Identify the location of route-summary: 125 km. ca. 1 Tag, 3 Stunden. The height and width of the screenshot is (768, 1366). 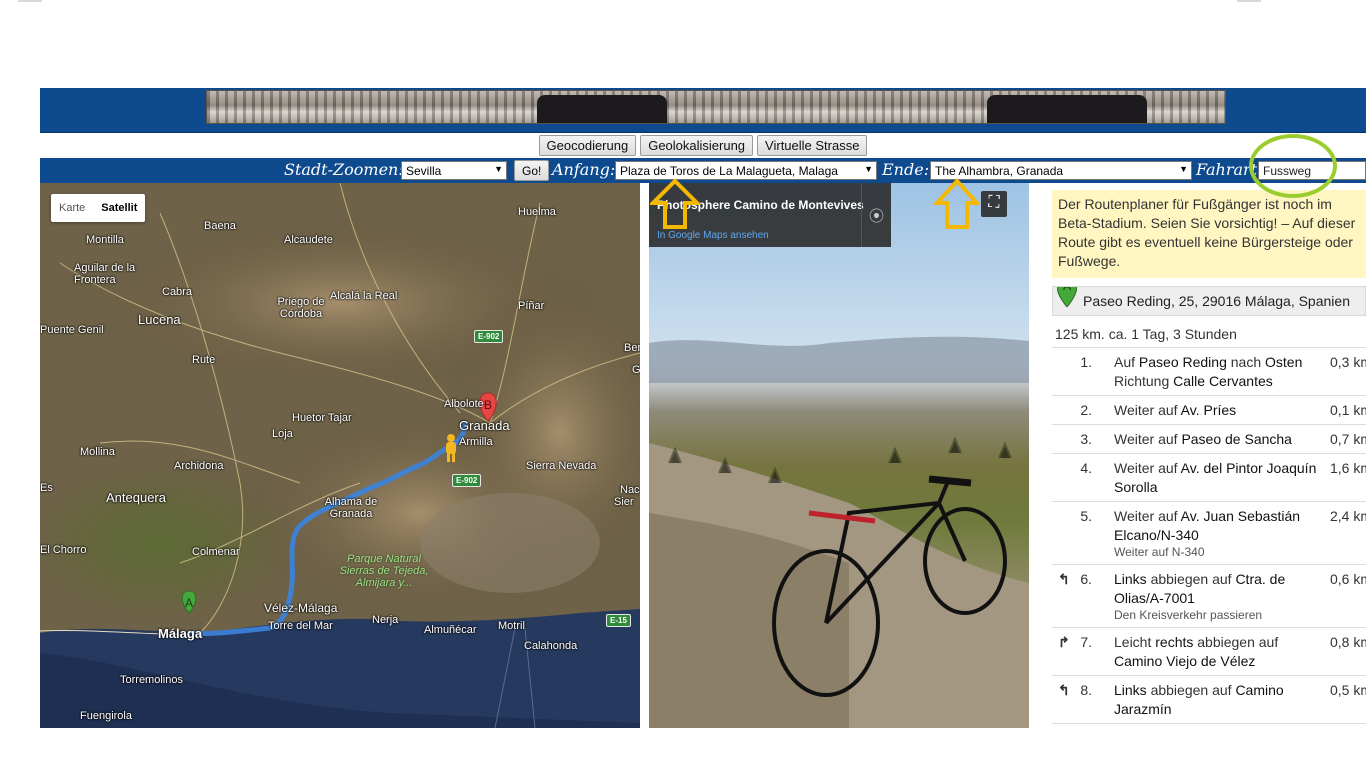
(1146, 334).